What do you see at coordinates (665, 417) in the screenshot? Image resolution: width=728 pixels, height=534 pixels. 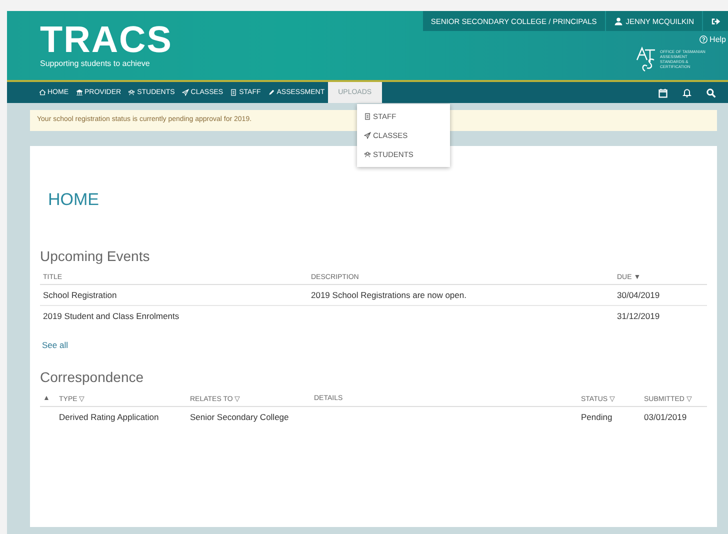 I see `table-cell: 03/01/2019` at bounding box center [665, 417].